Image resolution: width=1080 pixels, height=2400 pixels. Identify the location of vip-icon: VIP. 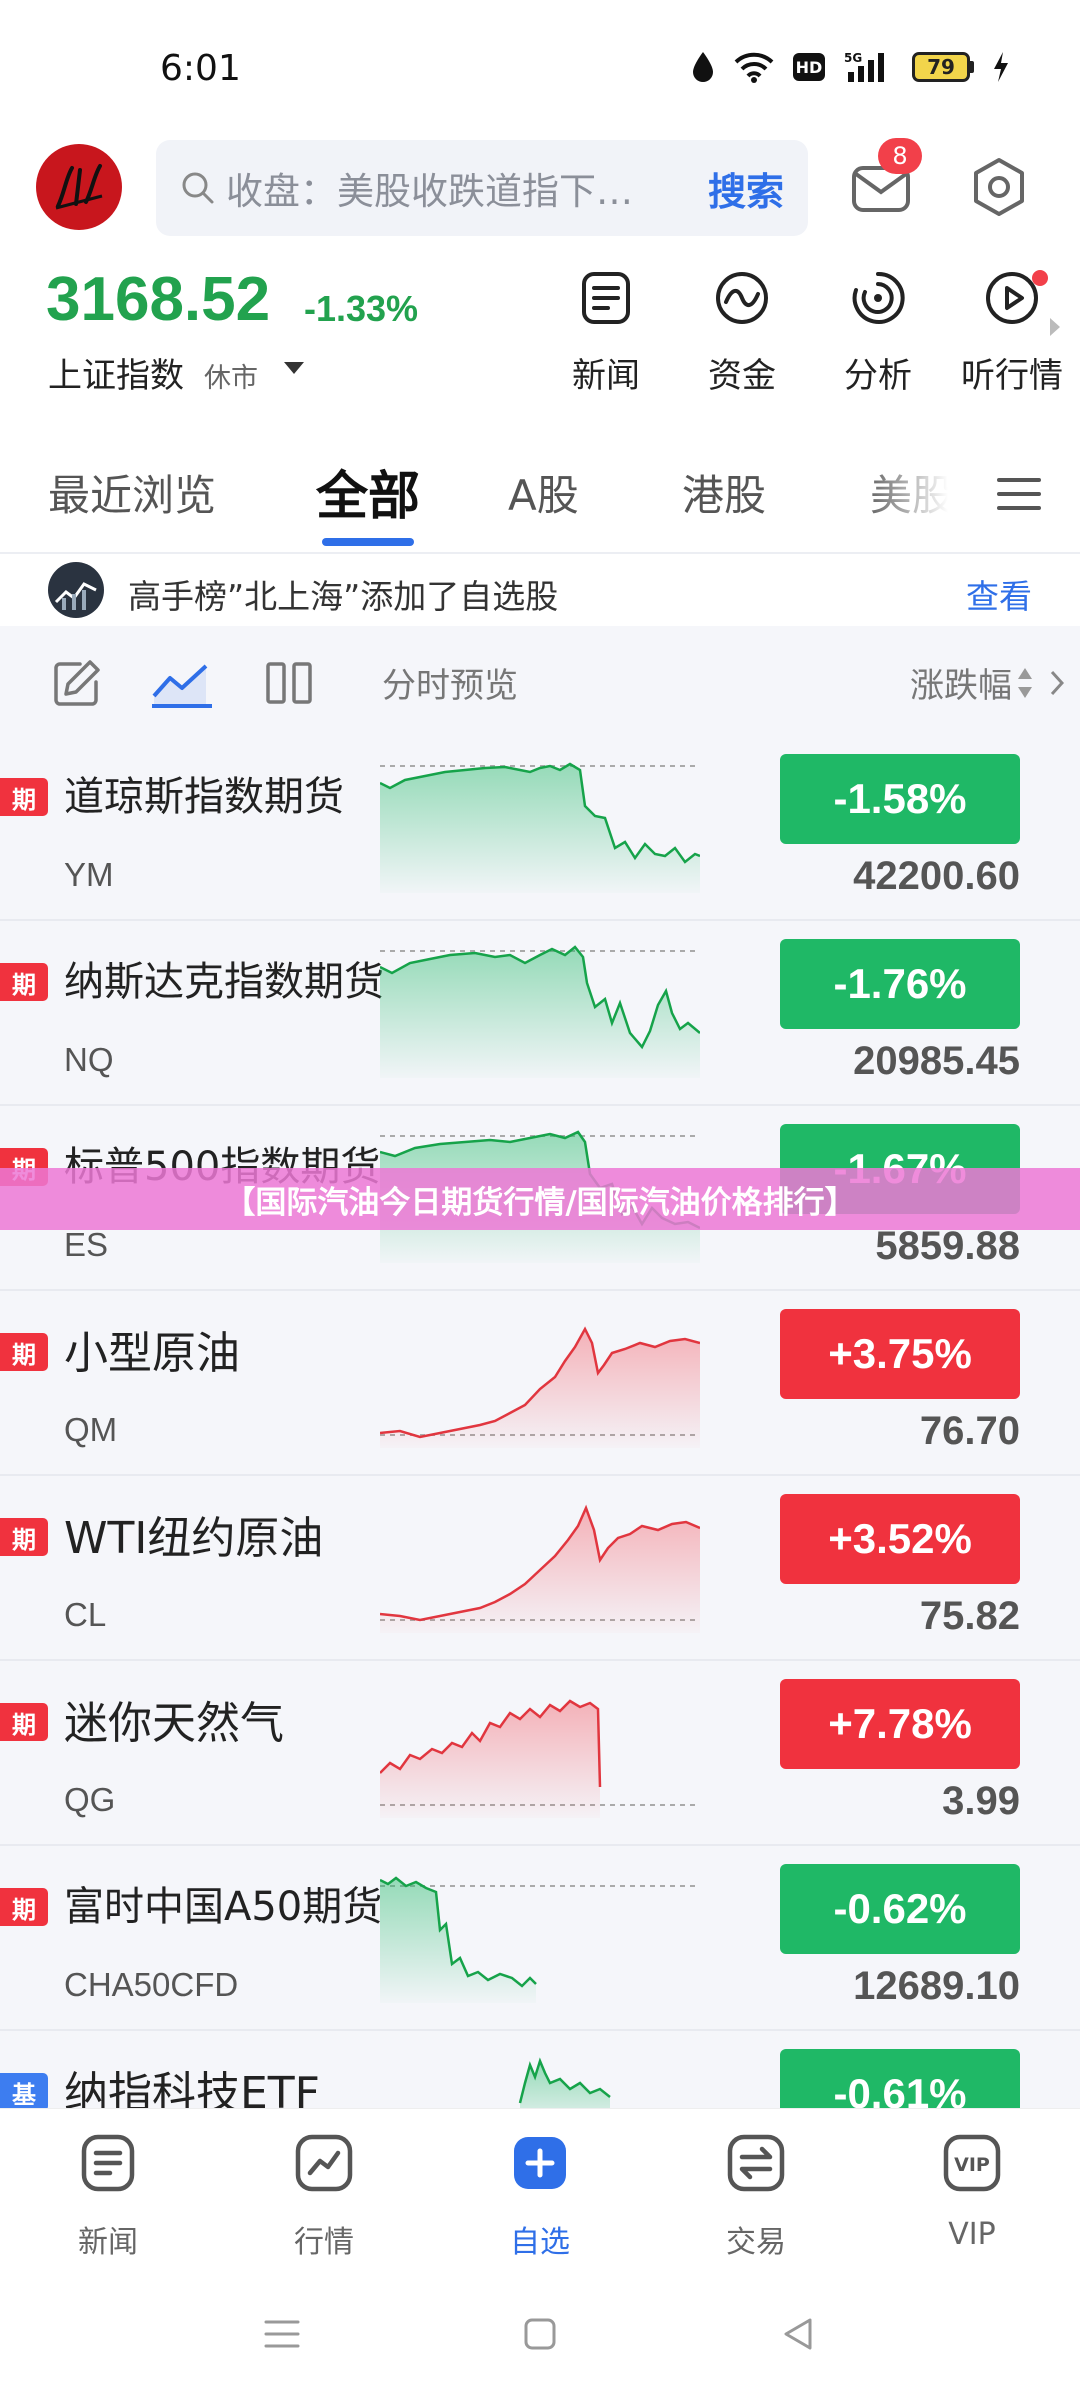
(972, 2163).